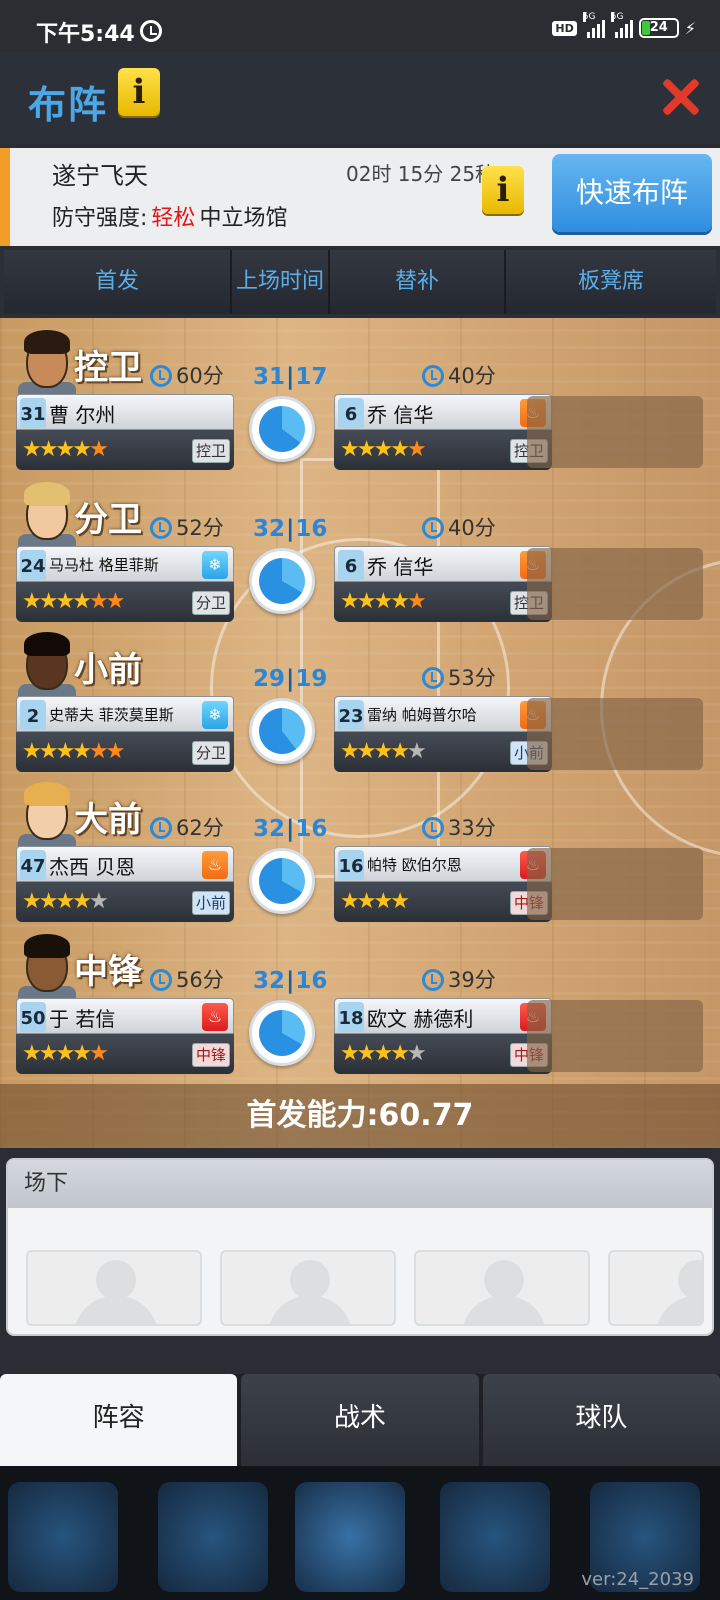  I want to click on alarm-icon, so click(151, 31).